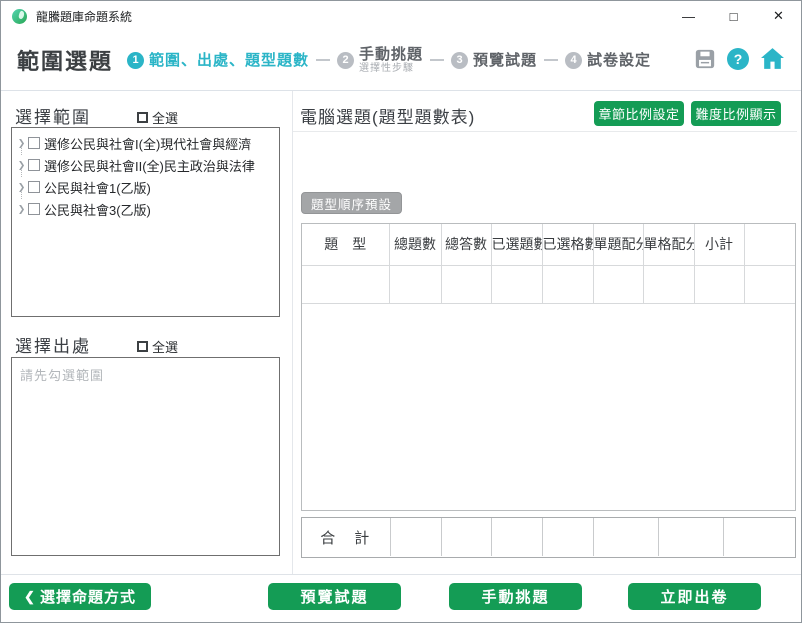  I want to click on tree-item-label: 公民與社會3(乙版), so click(97, 210).